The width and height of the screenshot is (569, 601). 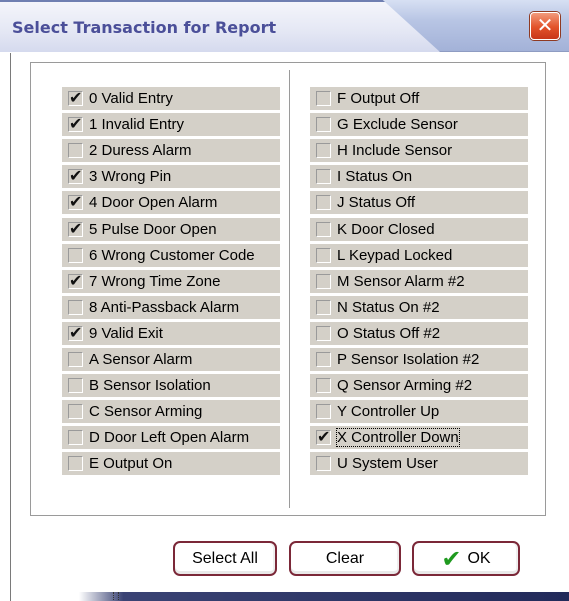 I want to click on transaction-label: O Status Off #2, so click(x=389, y=333).